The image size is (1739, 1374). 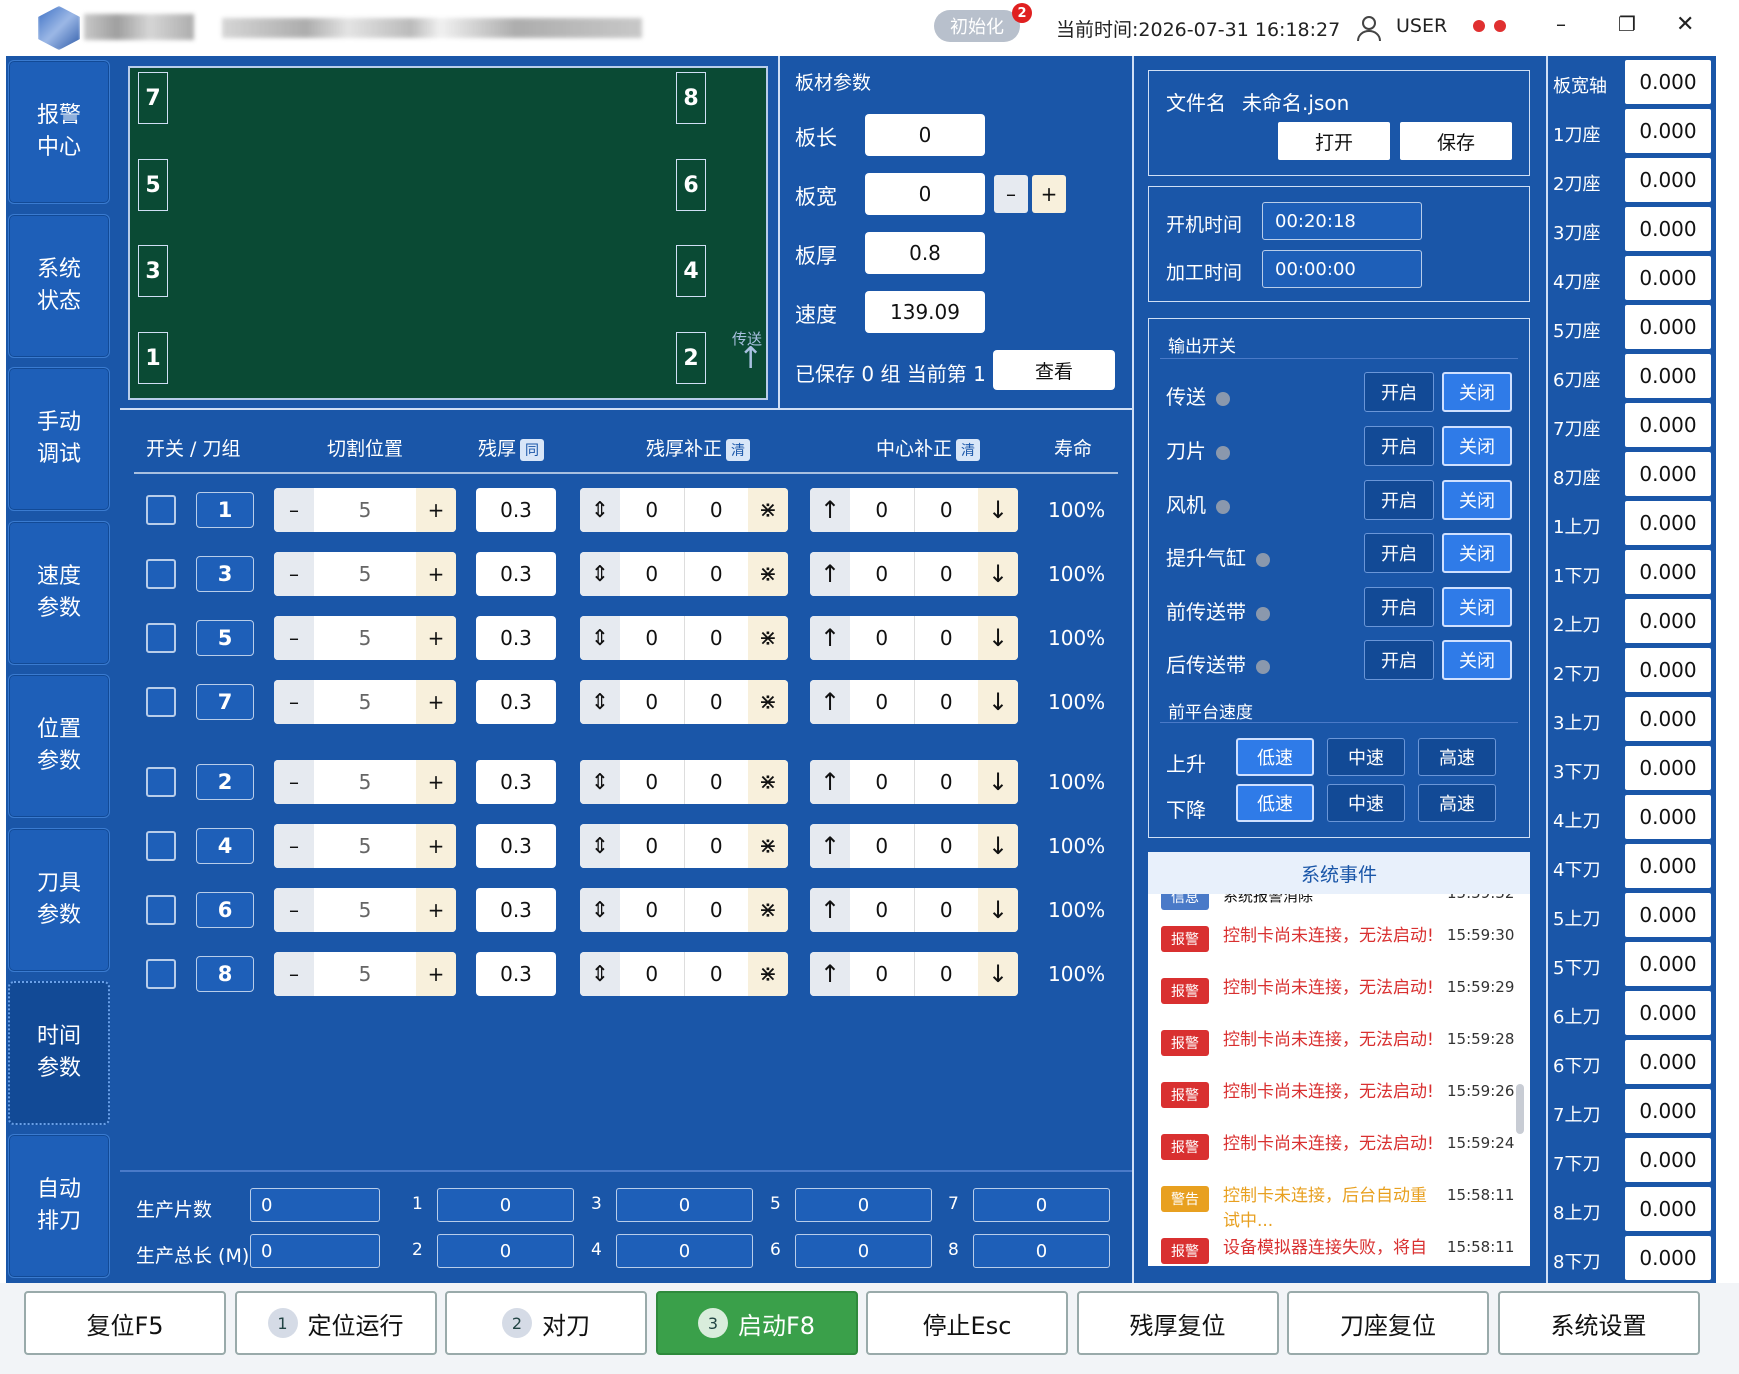 What do you see at coordinates (1054, 370) in the screenshot?
I see `view-button: 查看` at bounding box center [1054, 370].